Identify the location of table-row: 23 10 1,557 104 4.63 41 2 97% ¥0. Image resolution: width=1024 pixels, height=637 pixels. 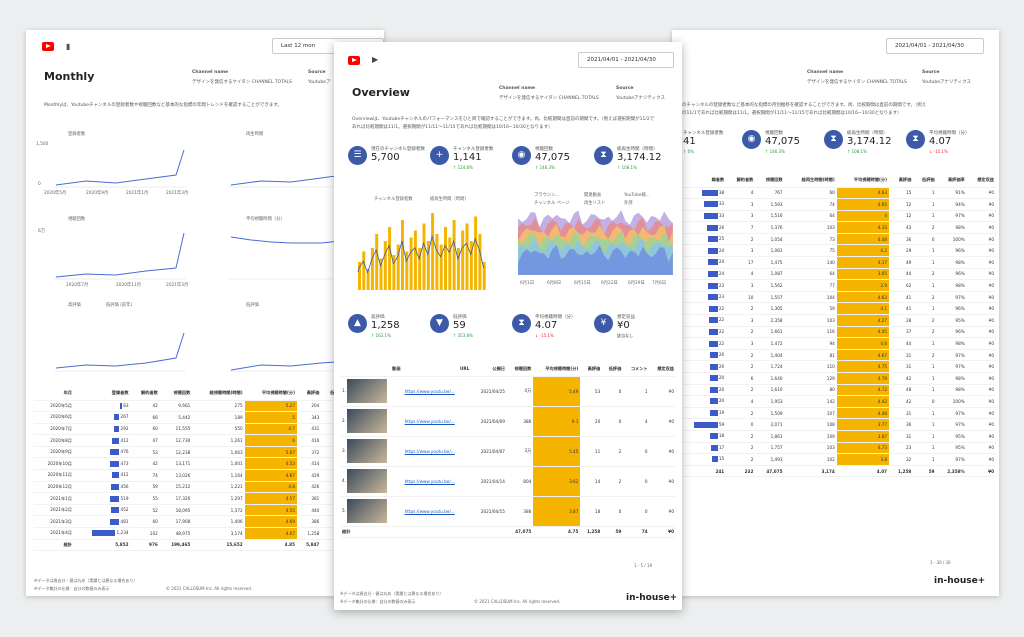
(837, 297).